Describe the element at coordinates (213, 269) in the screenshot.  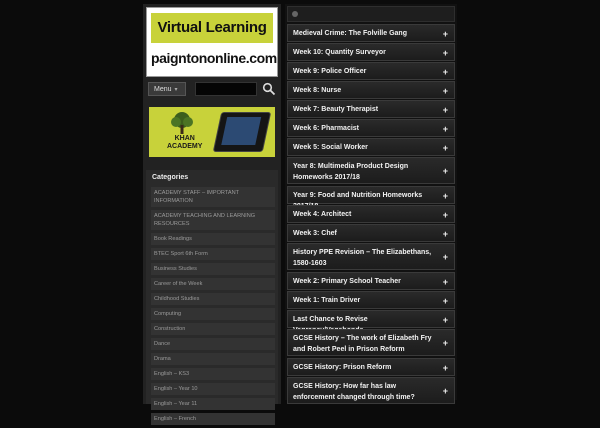
I see `category-link: Business Studies` at that location.